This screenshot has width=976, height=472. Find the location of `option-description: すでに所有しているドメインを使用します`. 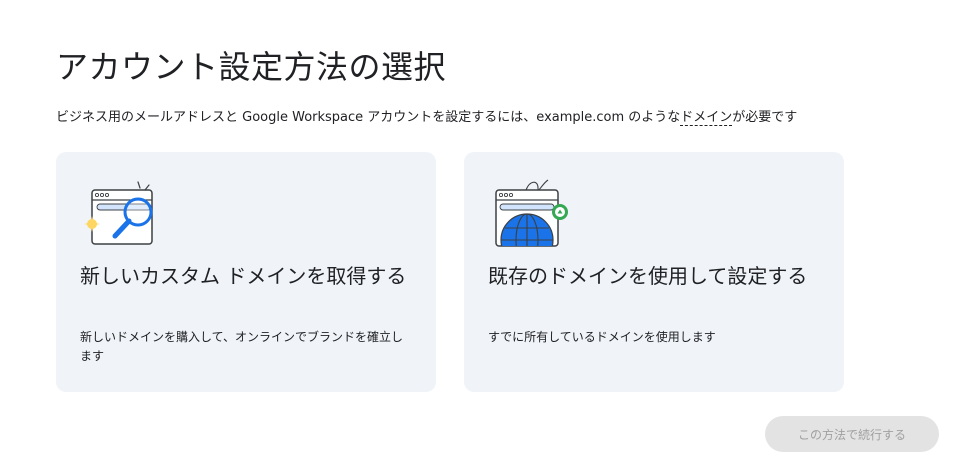

option-description: すでに所有しているドメインを使用します is located at coordinates (602, 337).